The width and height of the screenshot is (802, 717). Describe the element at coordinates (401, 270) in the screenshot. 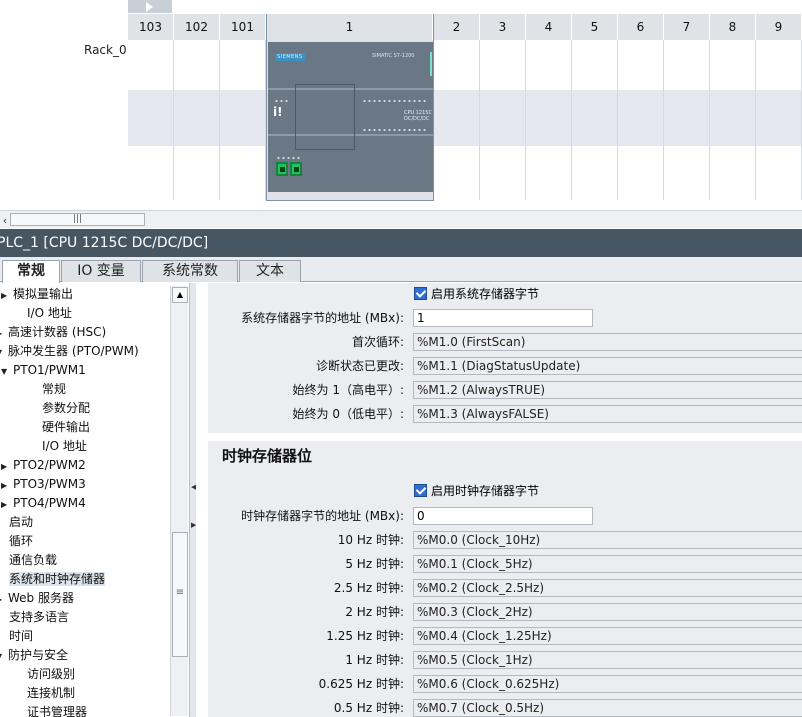

I see `properties-tabs: 常规 IO 变量 系统常数 文本` at that location.